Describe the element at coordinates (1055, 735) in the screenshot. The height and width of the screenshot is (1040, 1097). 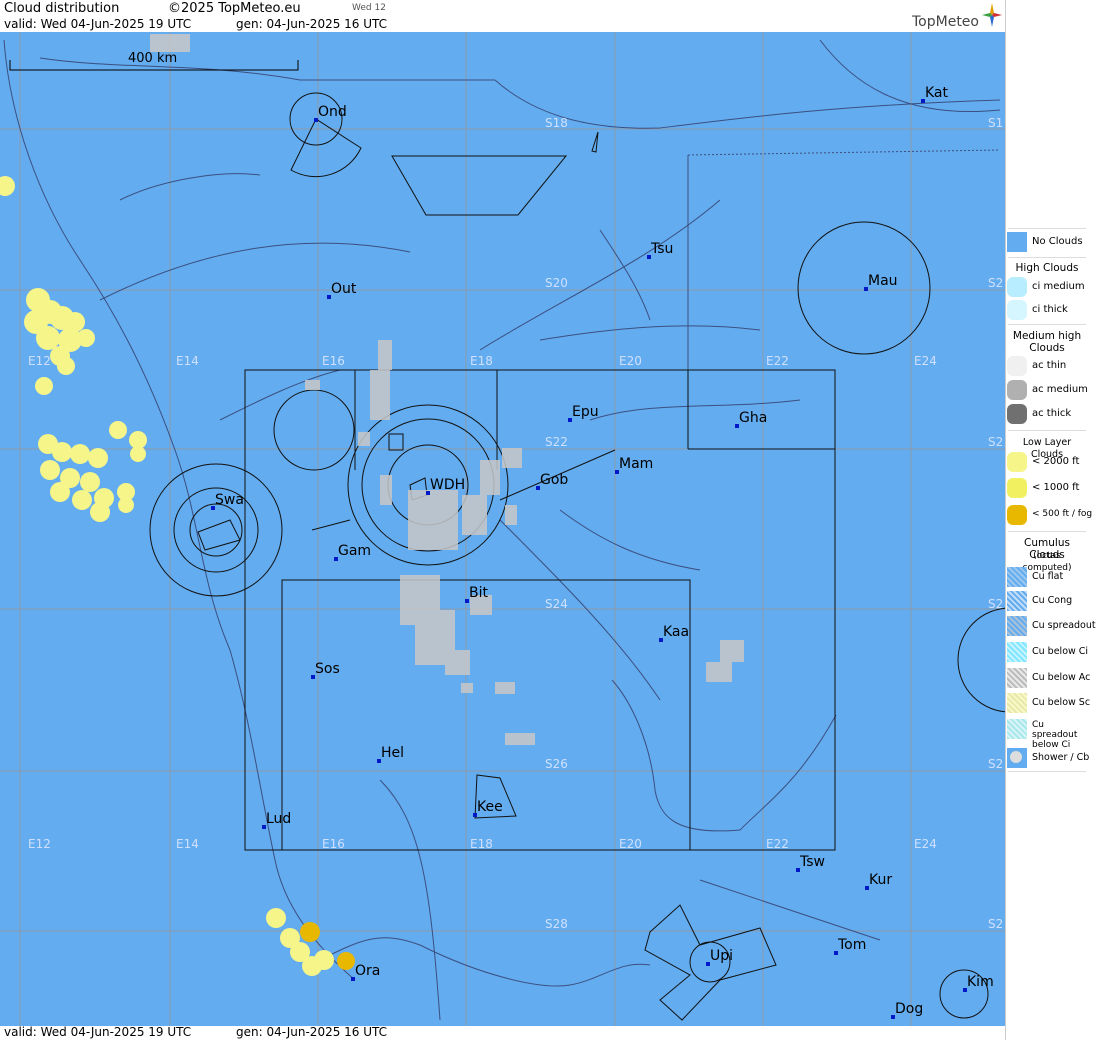
I see `legend-label: Cu spreadout below Ci` at that location.